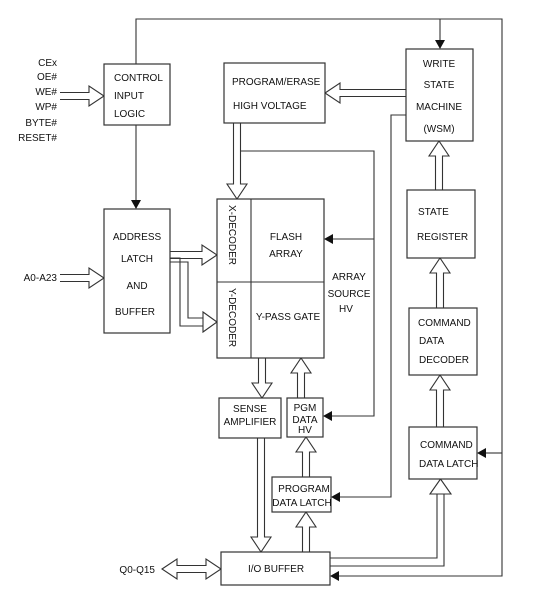 The image size is (538, 591). I want to click on sense-to-io-bus-arrow, so click(261, 495).